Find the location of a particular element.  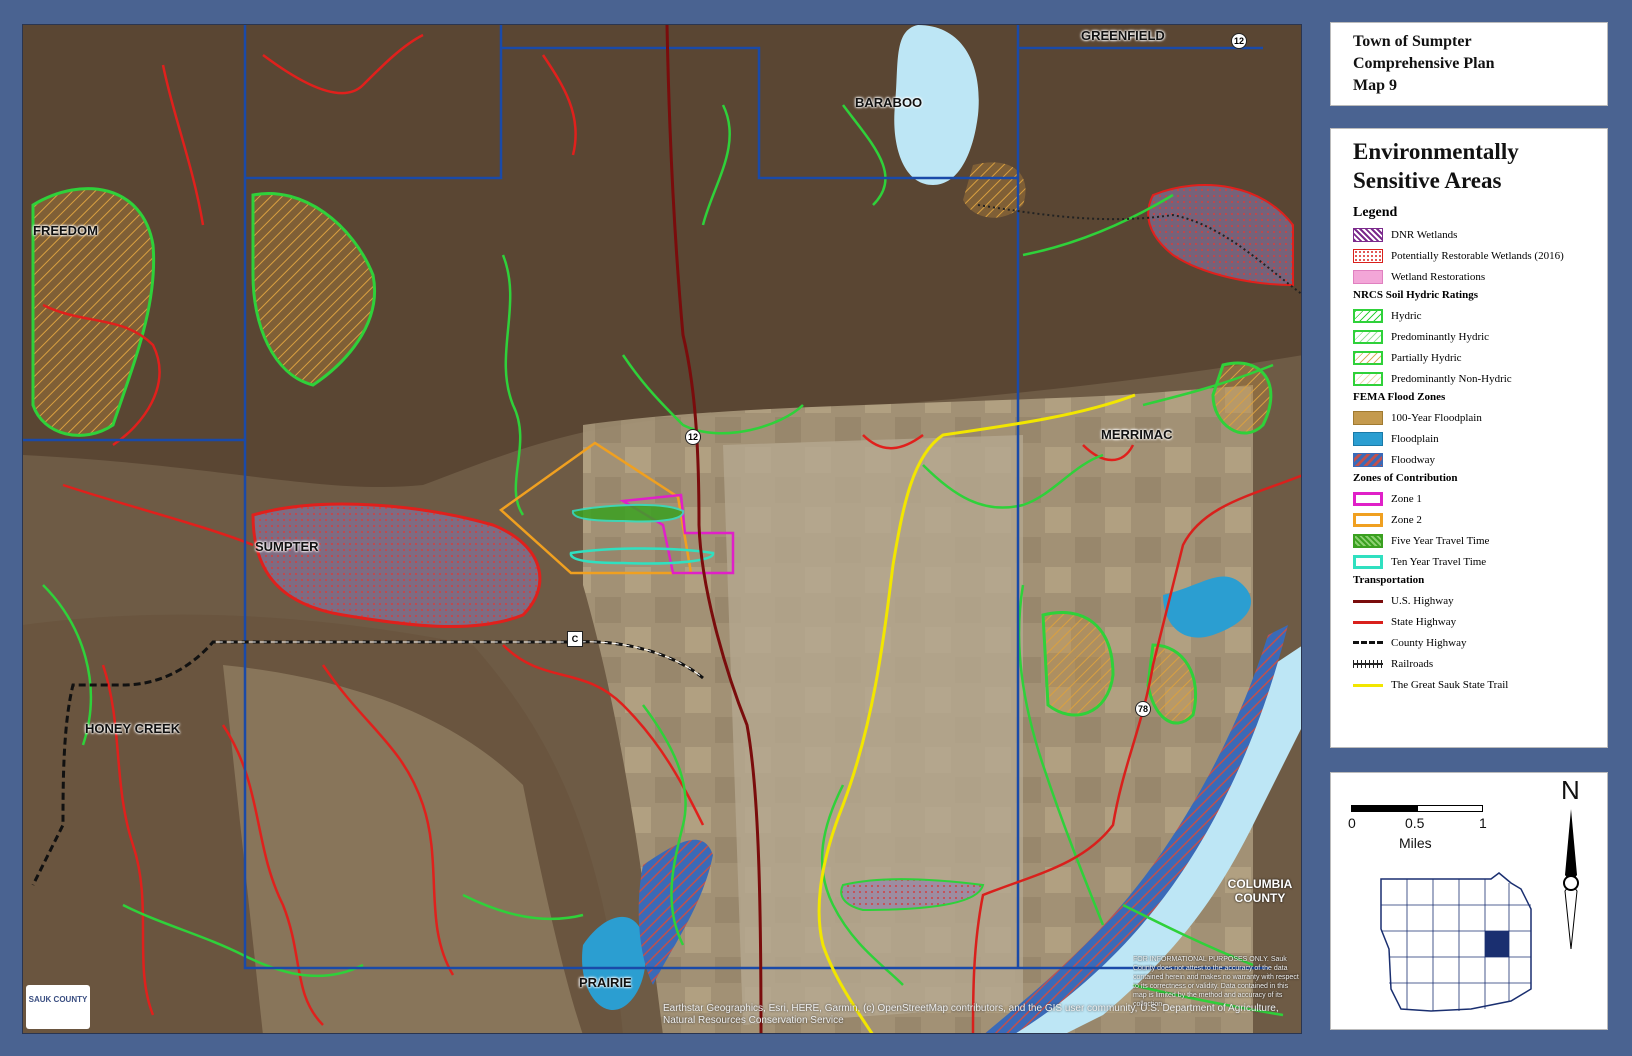

legend-label: Ten Year Travel Time is located at coordinates (1439, 561).